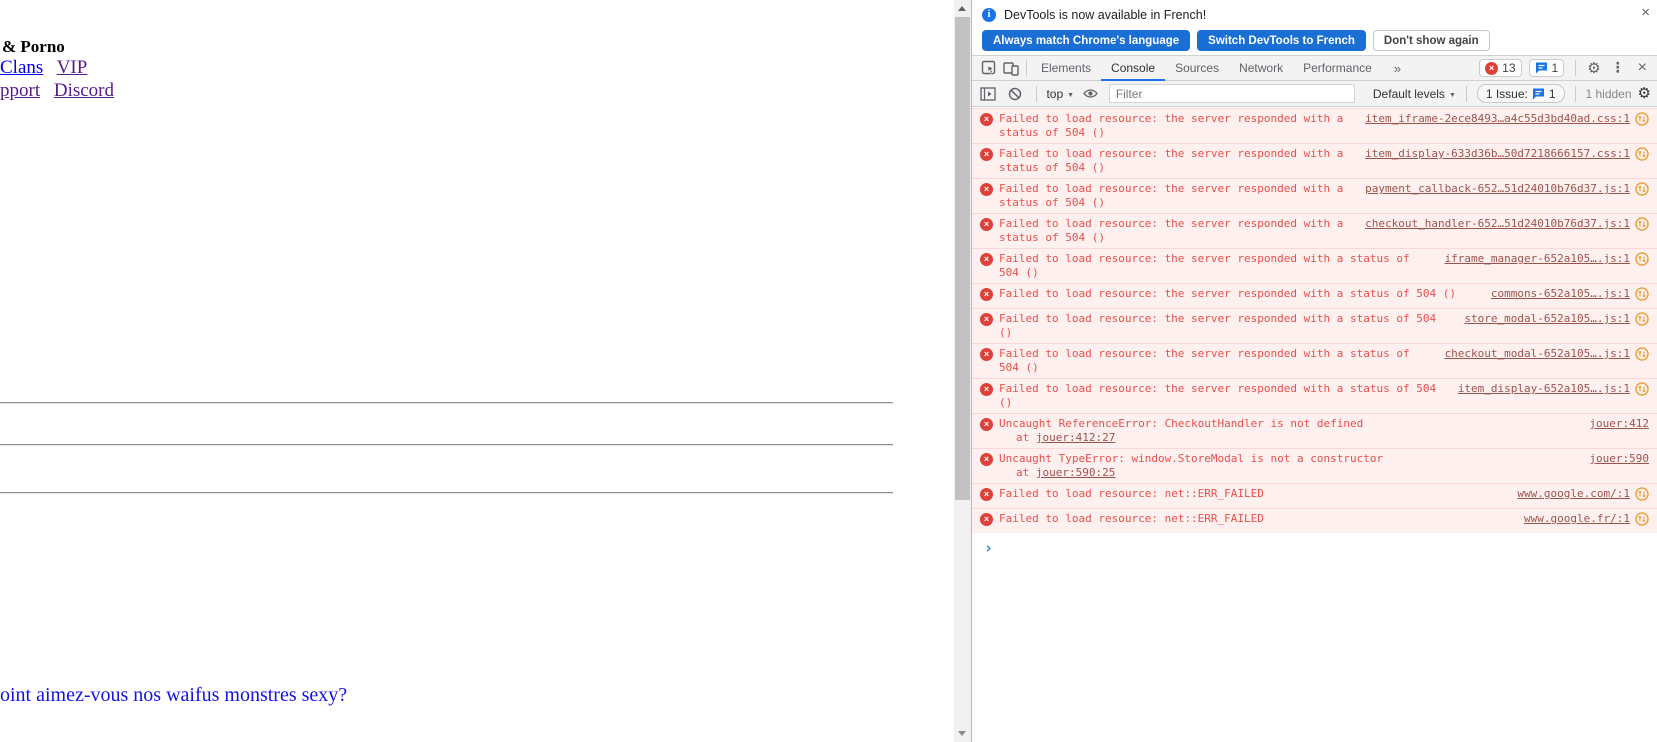 The image size is (1657, 742). What do you see at coordinates (1497, 119) in the screenshot?
I see `console-source-link: item_iframe-2ece8493…a4c55d3bd40ad.css:1` at bounding box center [1497, 119].